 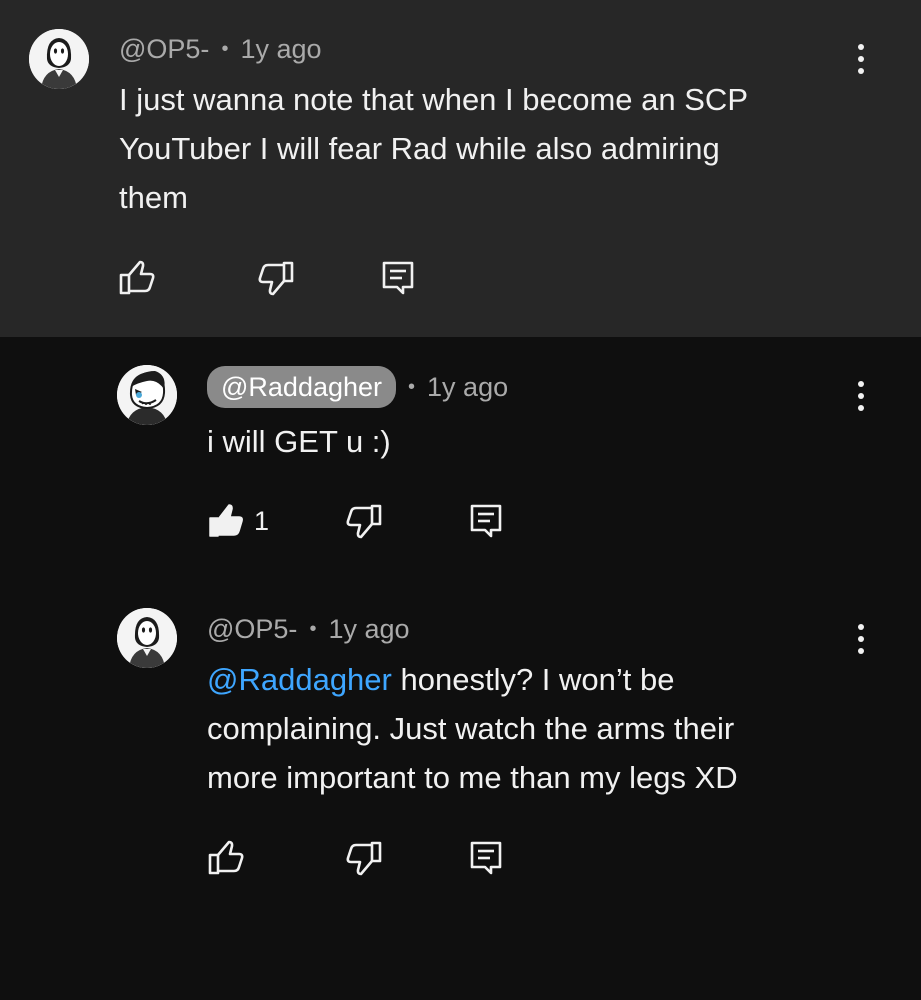 I want to click on comment-meta: @Raddagher • 1y ago, so click(x=357, y=387).